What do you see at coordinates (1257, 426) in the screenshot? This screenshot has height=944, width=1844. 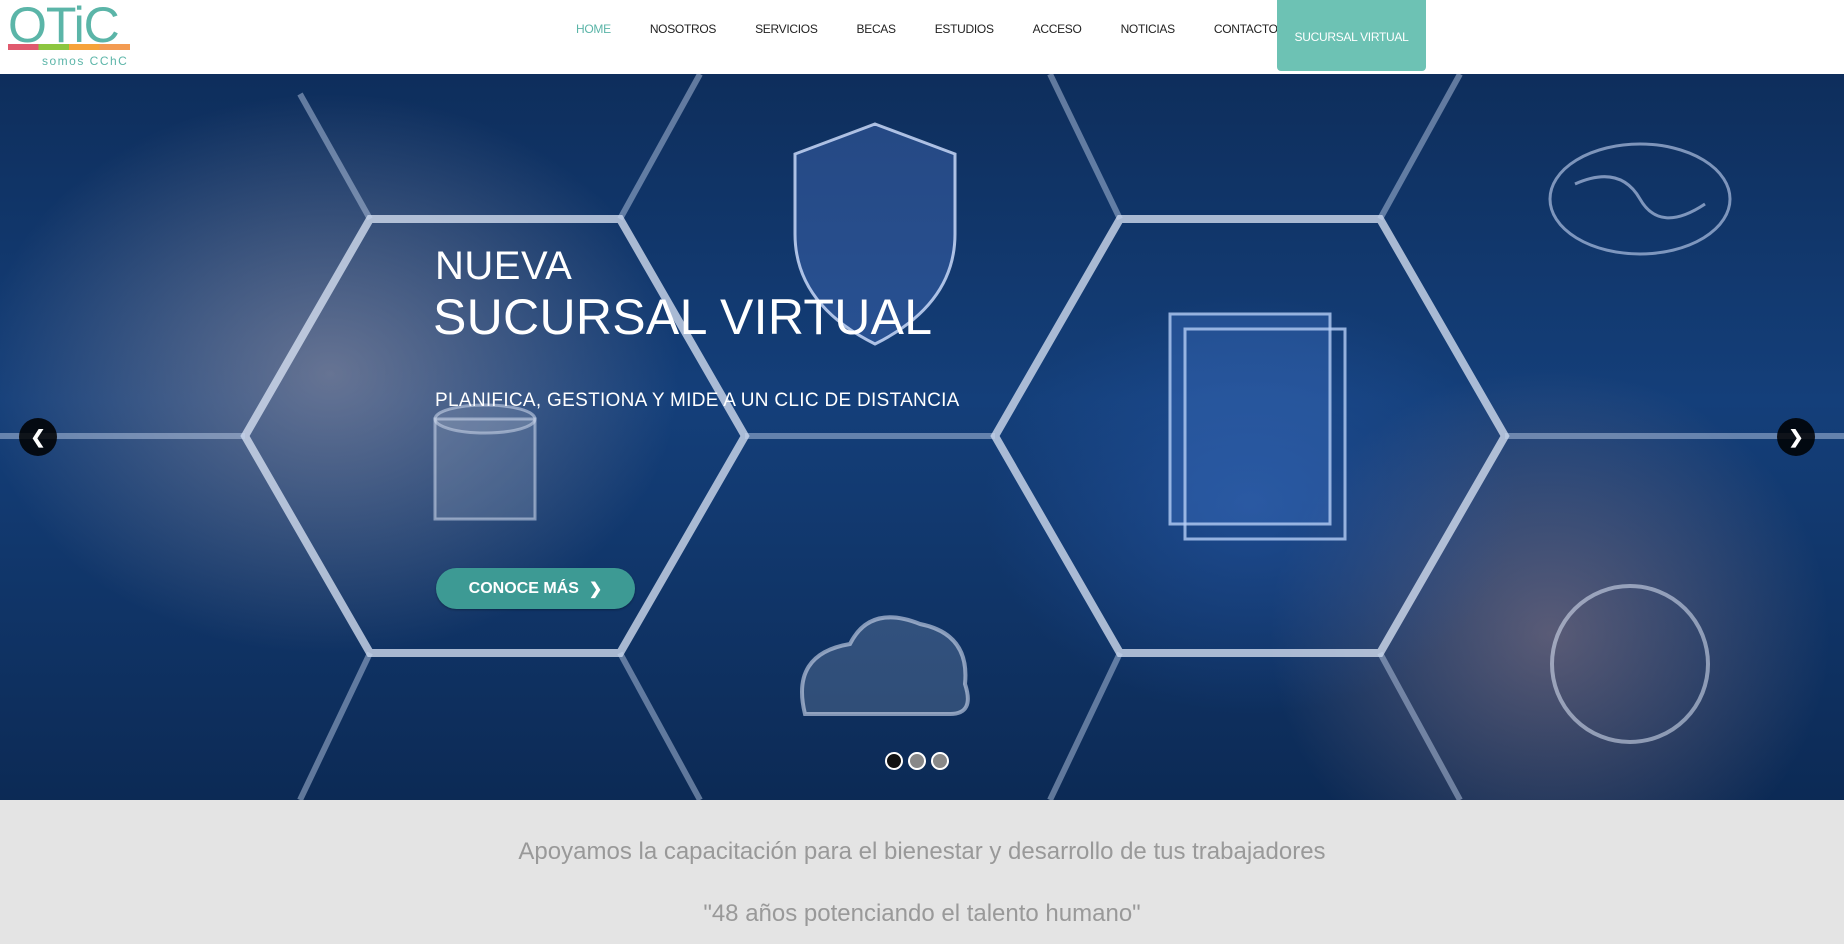 I see `document-icon` at bounding box center [1257, 426].